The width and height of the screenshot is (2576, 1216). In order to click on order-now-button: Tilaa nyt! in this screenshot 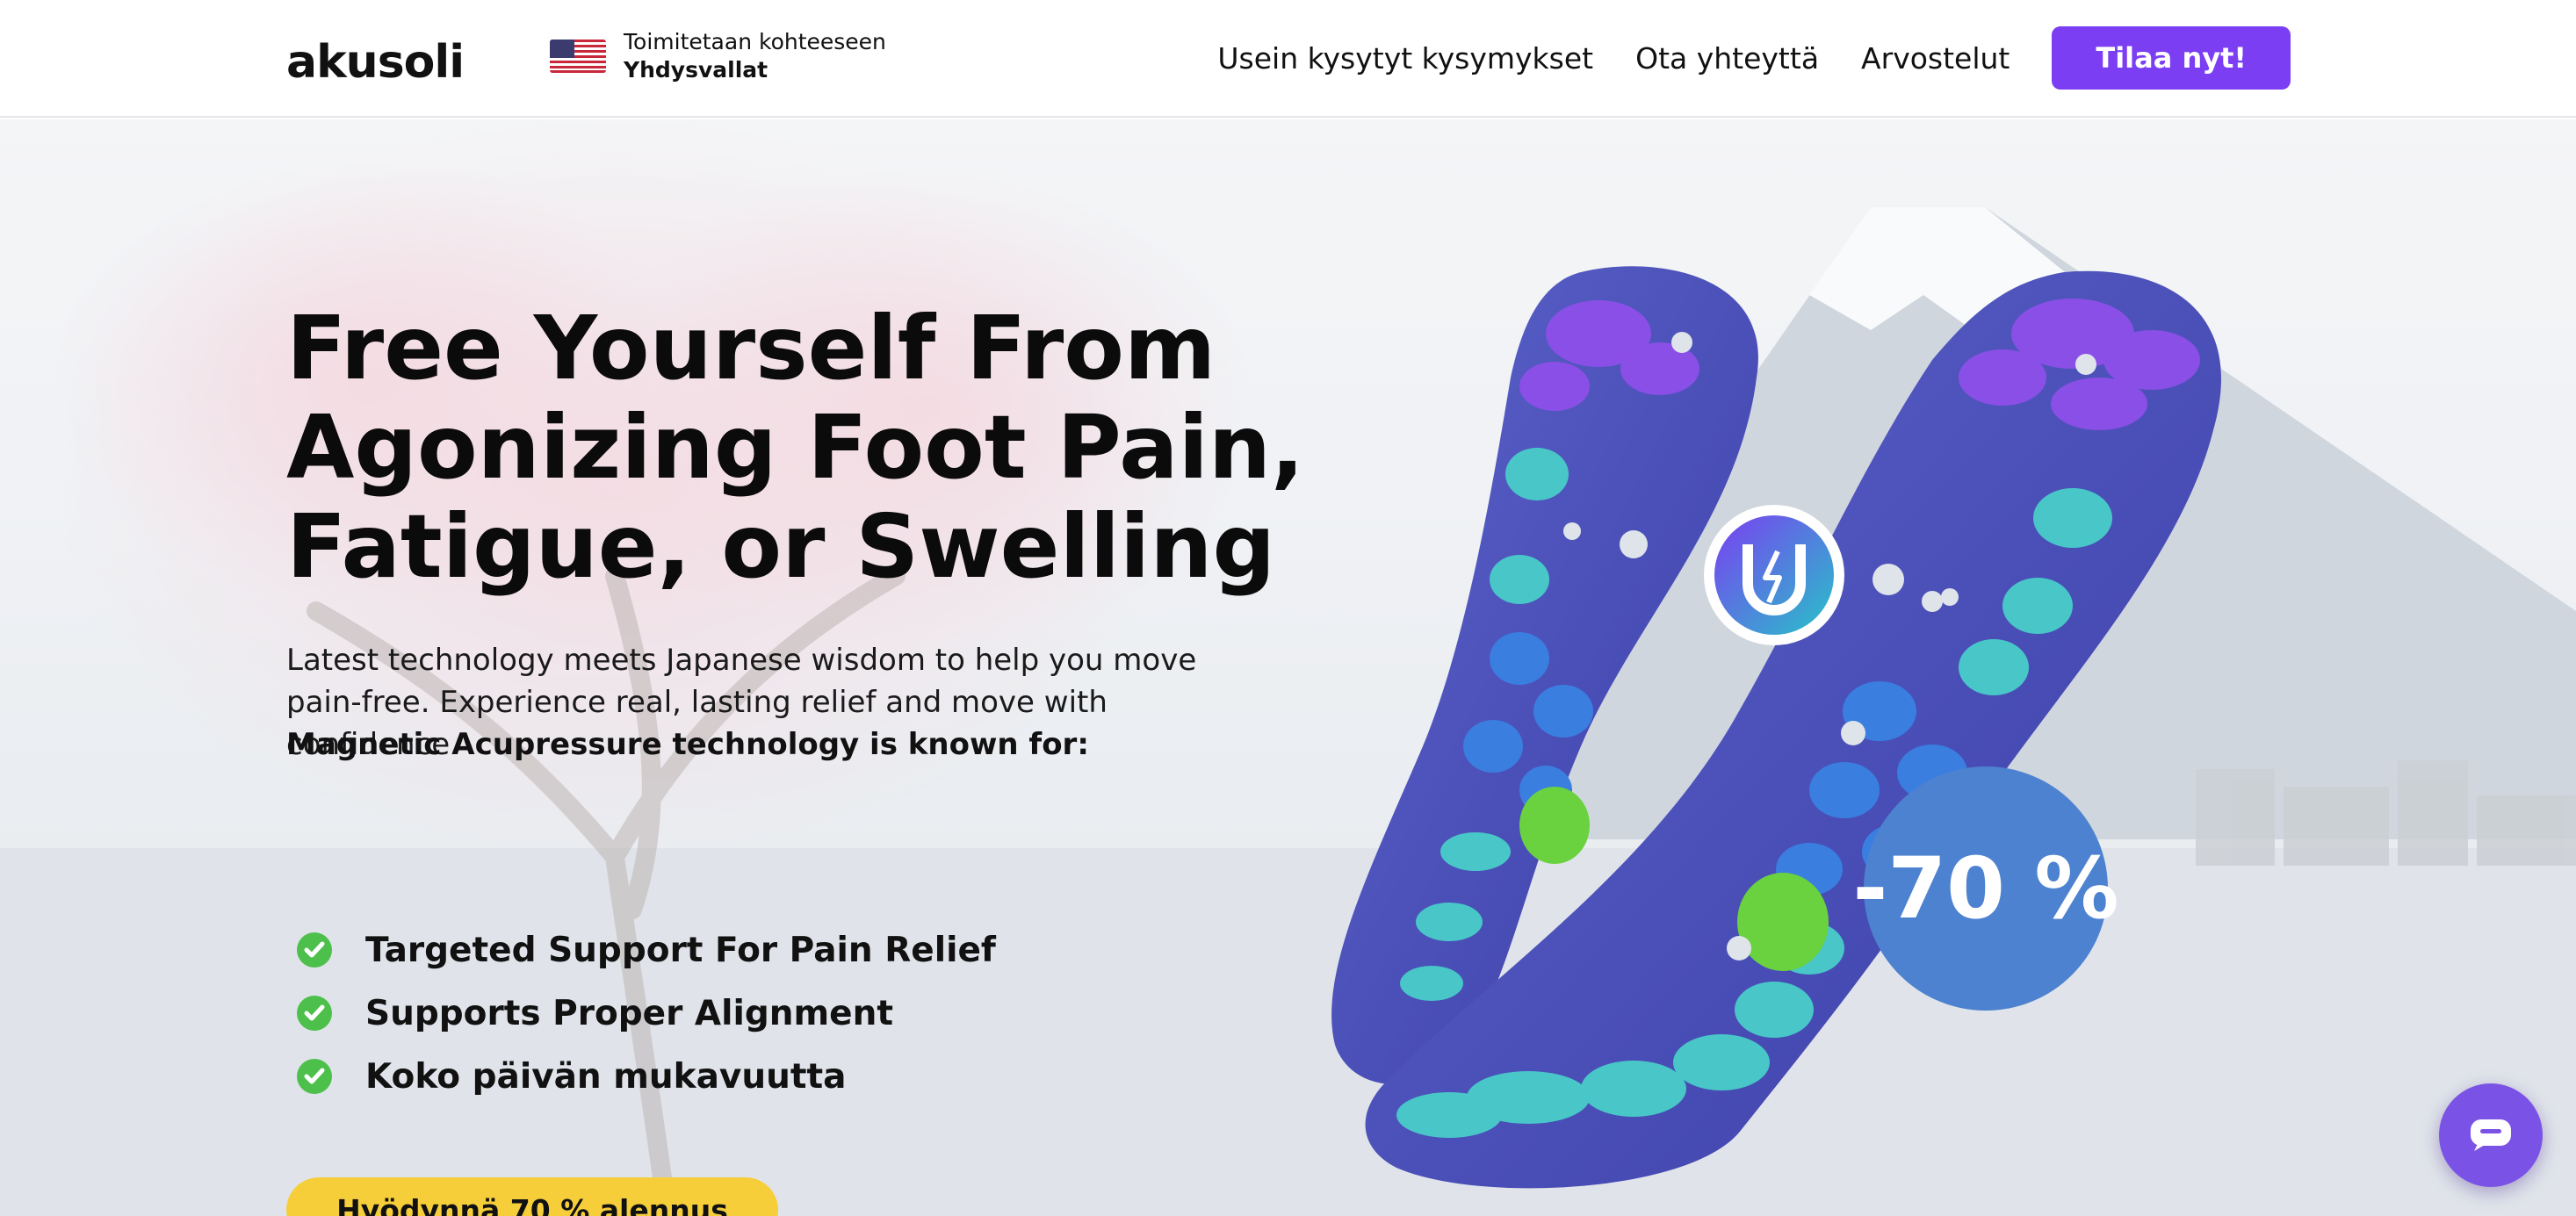, I will do `click(2171, 58)`.